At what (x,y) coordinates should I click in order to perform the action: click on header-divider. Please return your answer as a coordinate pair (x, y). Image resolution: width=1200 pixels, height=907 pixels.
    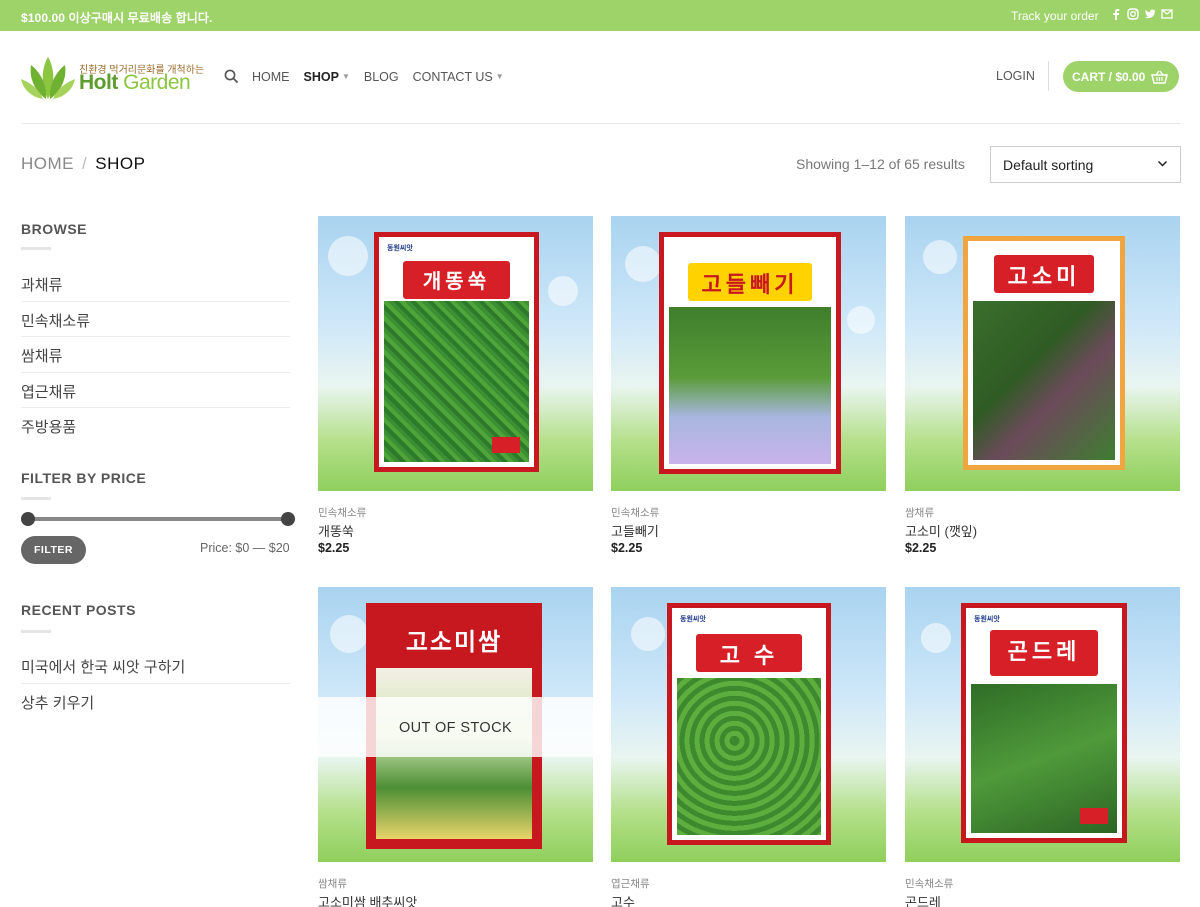
    Looking at the image, I should click on (1048, 76).